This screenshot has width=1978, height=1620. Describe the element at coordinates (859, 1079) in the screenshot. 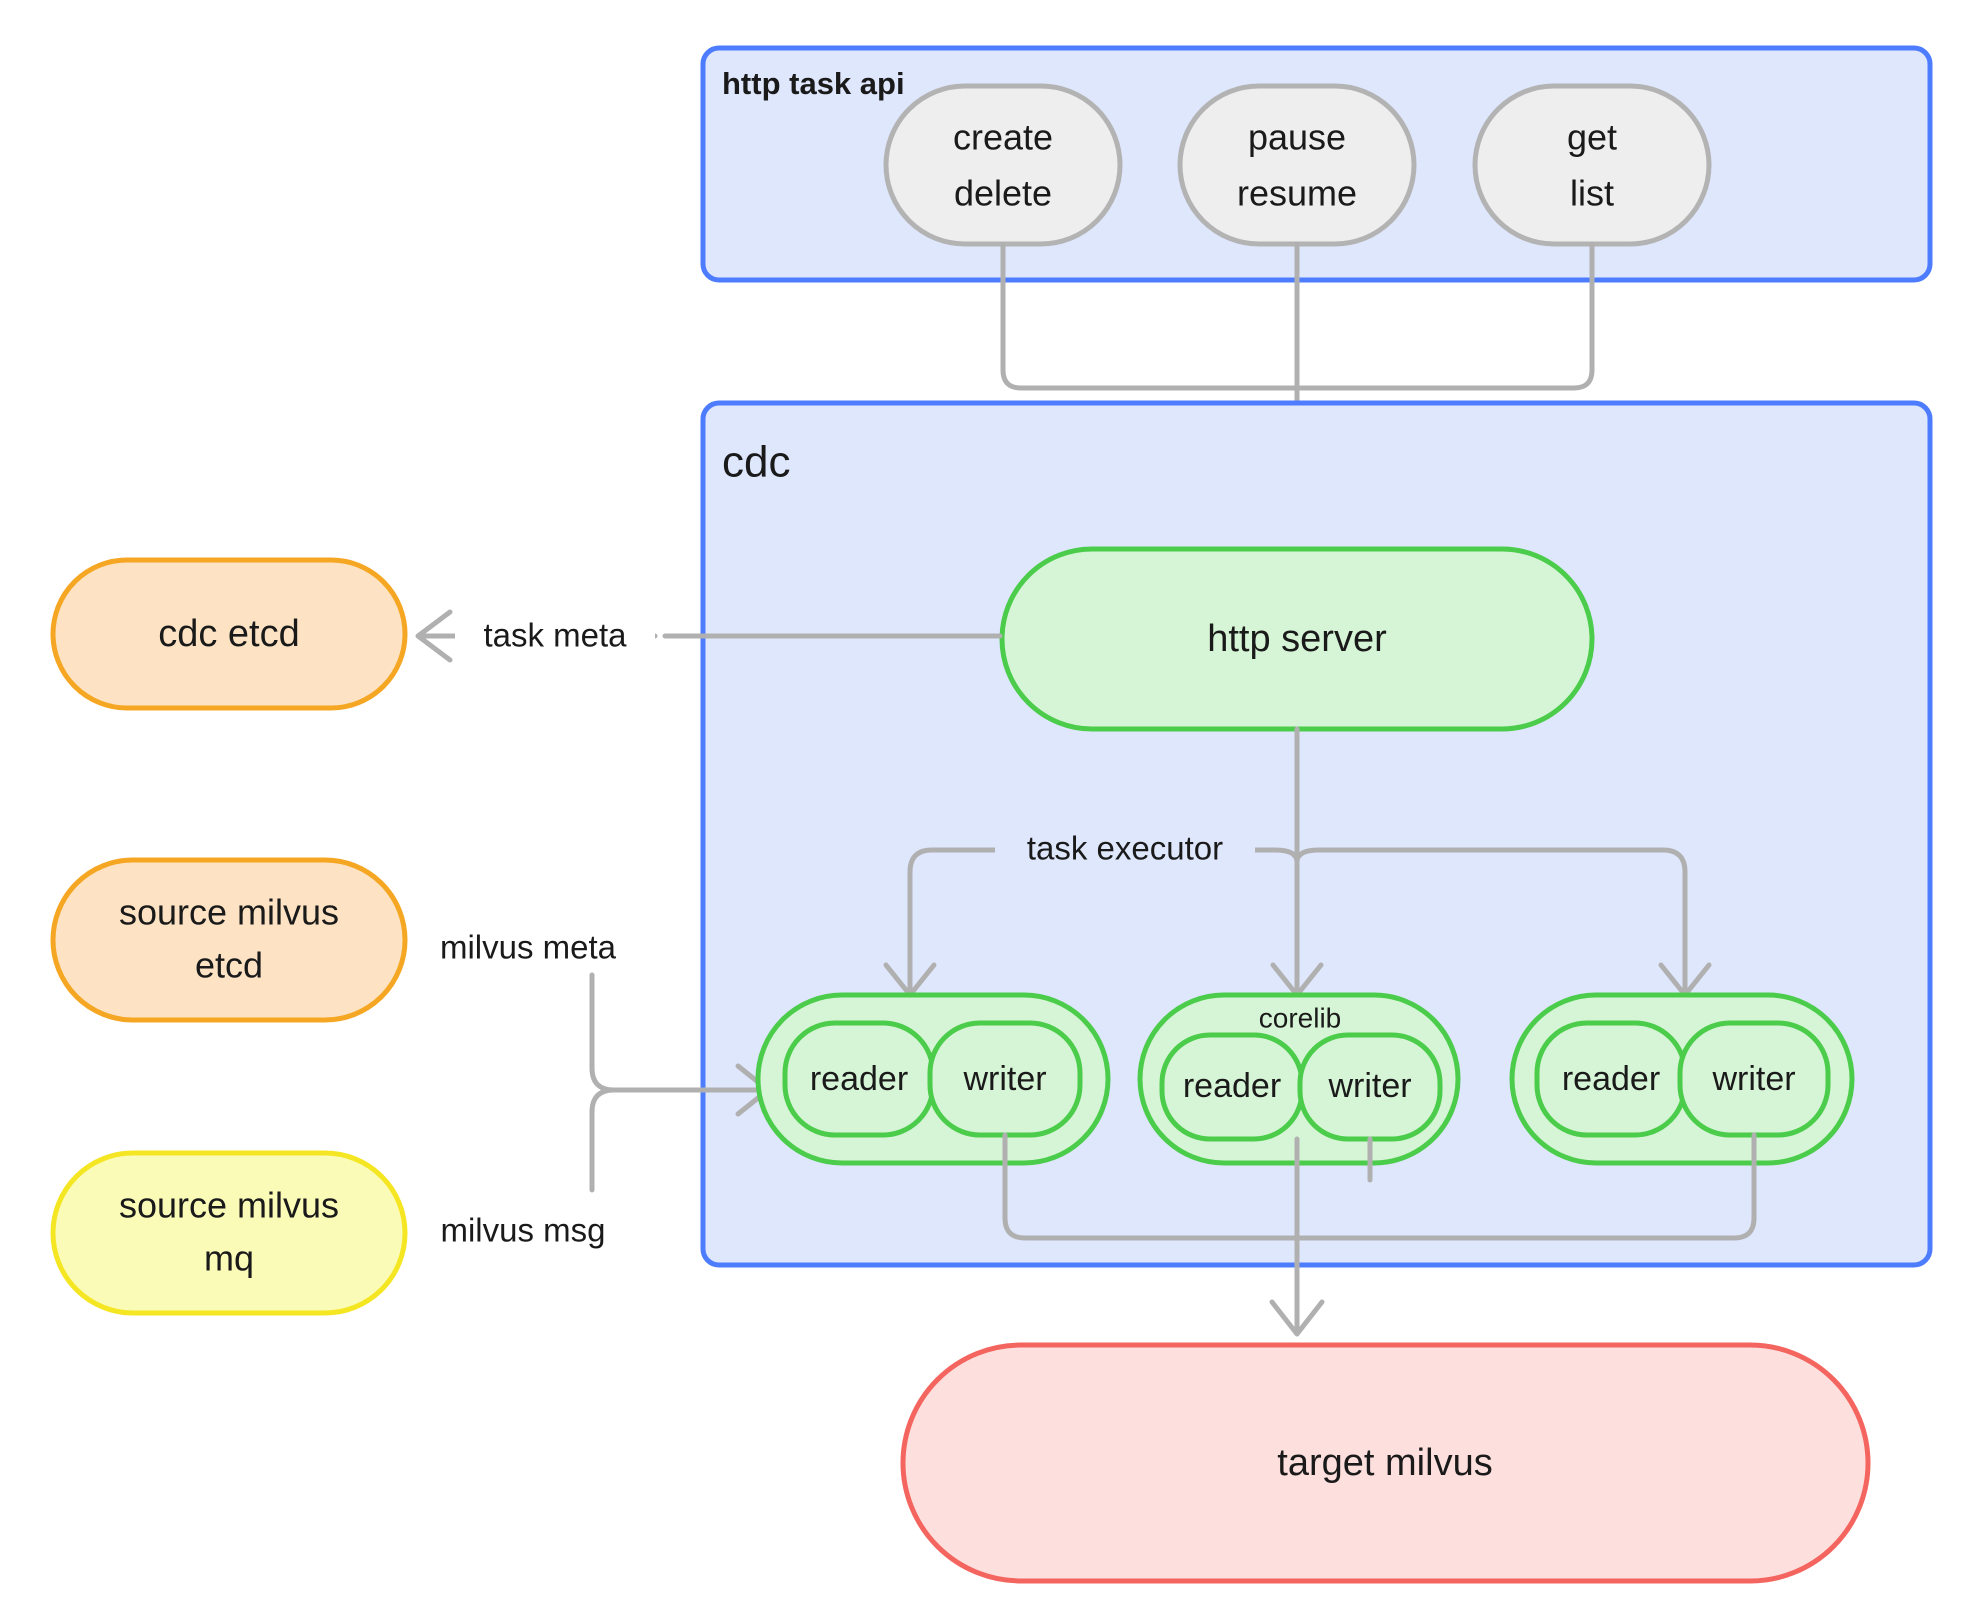

I see `reader-1-label: reader` at that location.